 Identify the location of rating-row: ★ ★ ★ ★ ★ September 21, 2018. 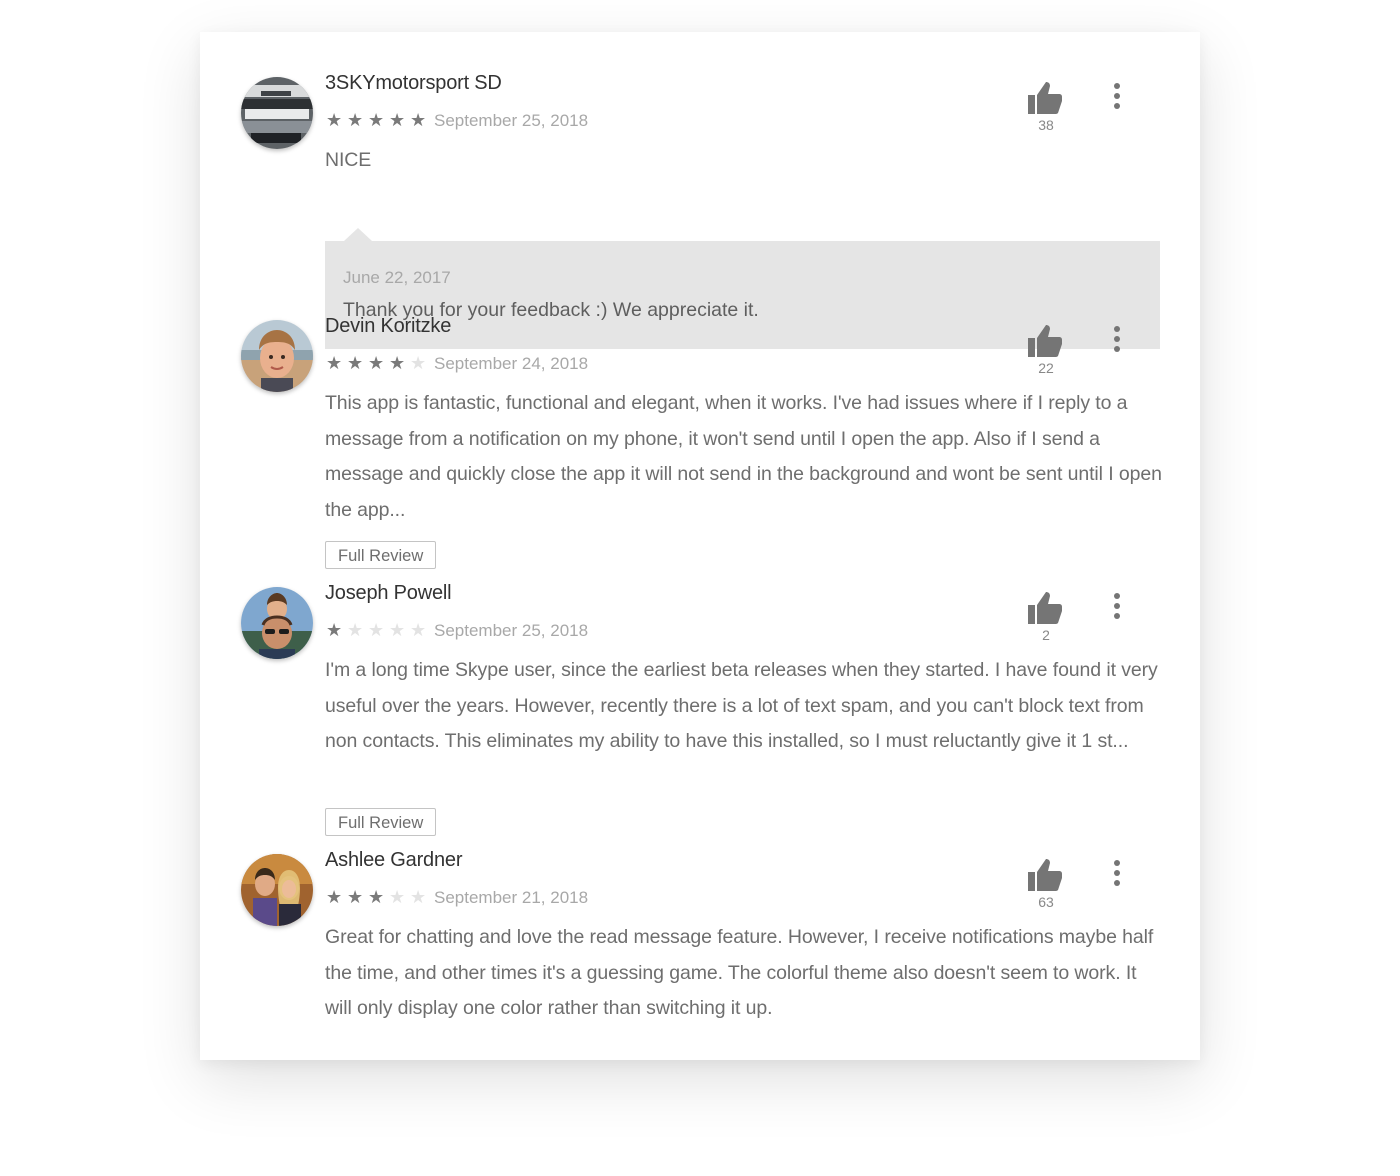
(457, 898).